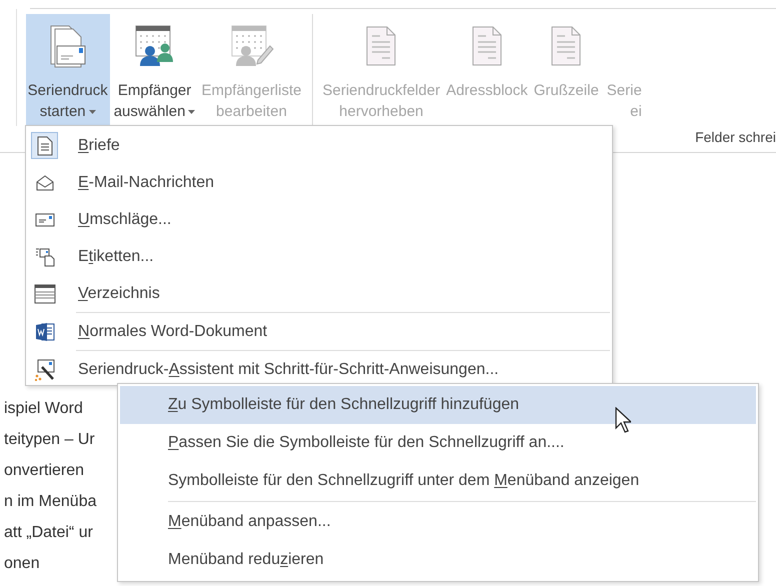 The height and width of the screenshot is (586, 776). What do you see at coordinates (22, 564) in the screenshot?
I see `document-text: onen` at bounding box center [22, 564].